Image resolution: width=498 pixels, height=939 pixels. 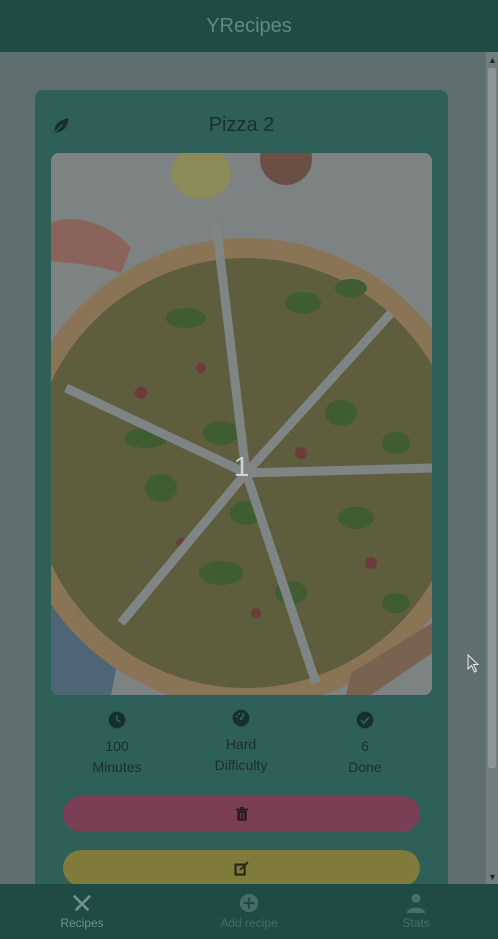 I want to click on nav-stats: Stats, so click(x=416, y=911).